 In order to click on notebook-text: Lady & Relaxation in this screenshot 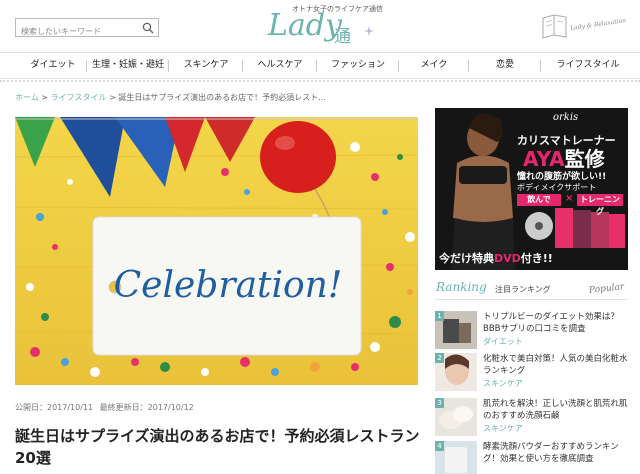, I will do `click(598, 24)`.